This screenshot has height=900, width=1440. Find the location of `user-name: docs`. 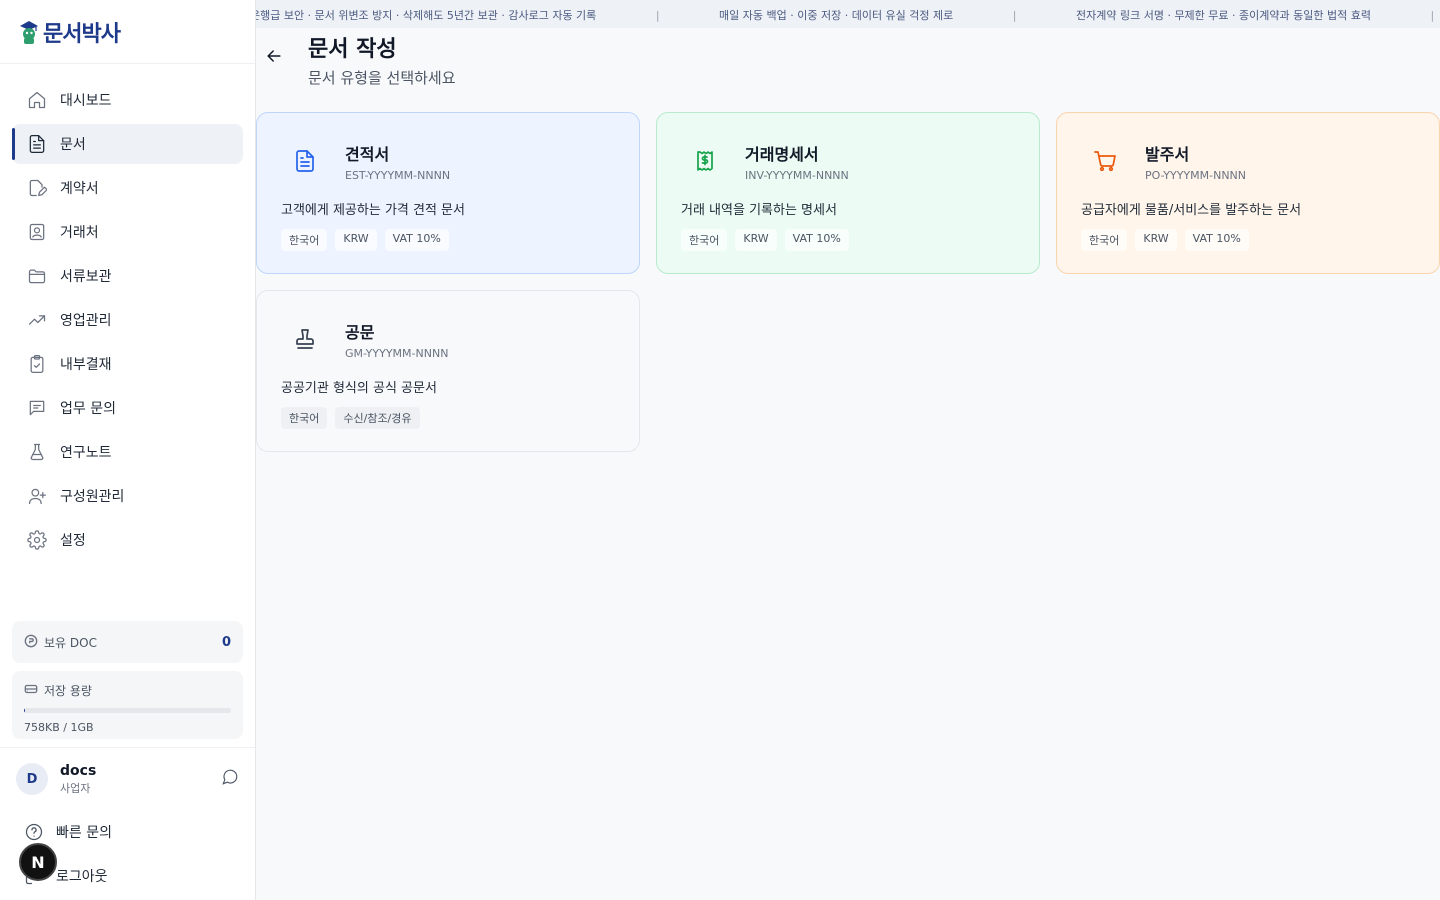

user-name: docs is located at coordinates (78, 770).